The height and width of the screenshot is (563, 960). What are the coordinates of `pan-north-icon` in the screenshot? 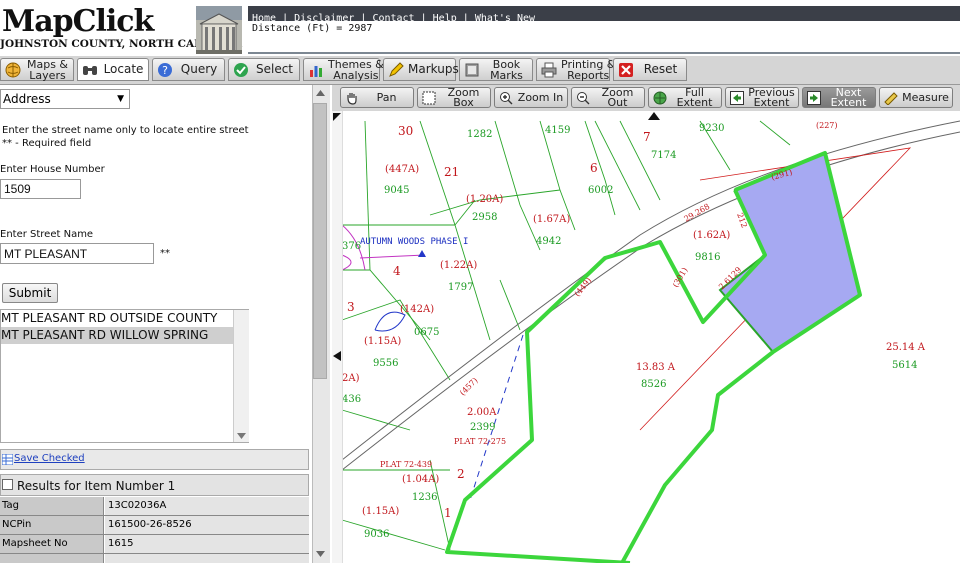 It's located at (654, 116).